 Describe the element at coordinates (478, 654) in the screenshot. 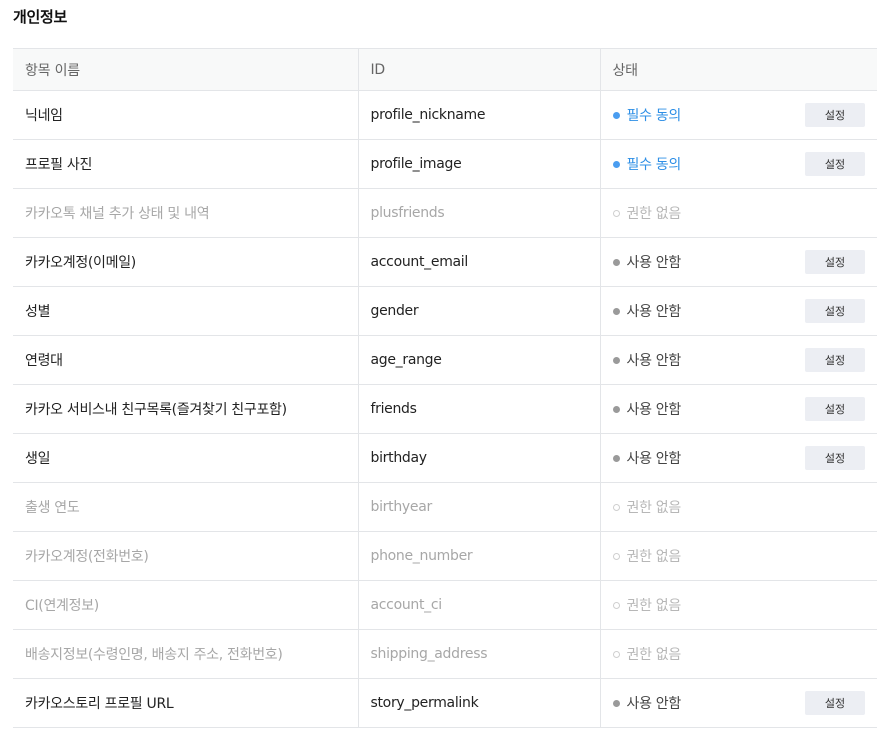

I see `item-id: shipping_address` at that location.